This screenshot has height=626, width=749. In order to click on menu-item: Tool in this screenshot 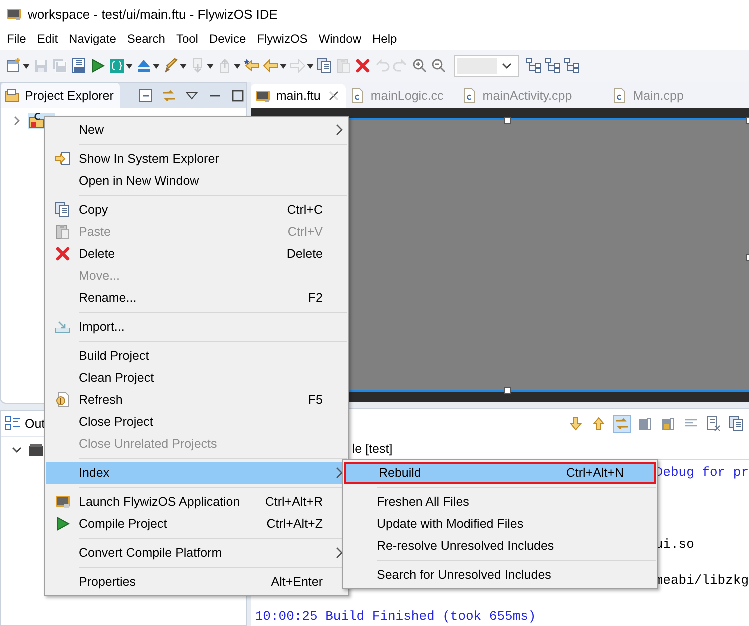, I will do `click(187, 39)`.